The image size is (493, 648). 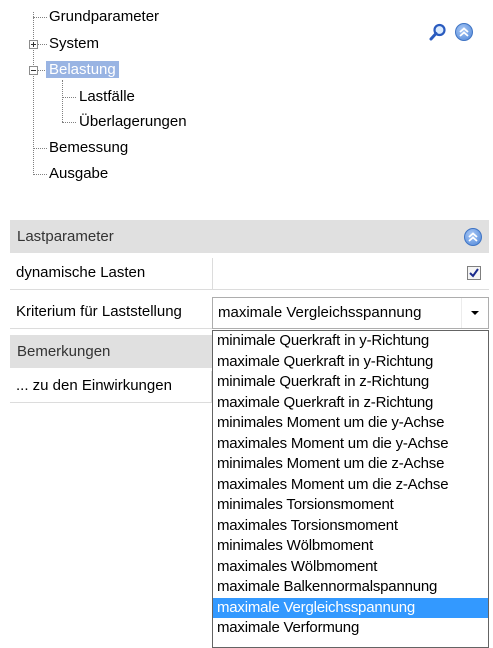 What do you see at coordinates (350, 274) in the screenshot?
I see `property-value-dynamische-lasten` at bounding box center [350, 274].